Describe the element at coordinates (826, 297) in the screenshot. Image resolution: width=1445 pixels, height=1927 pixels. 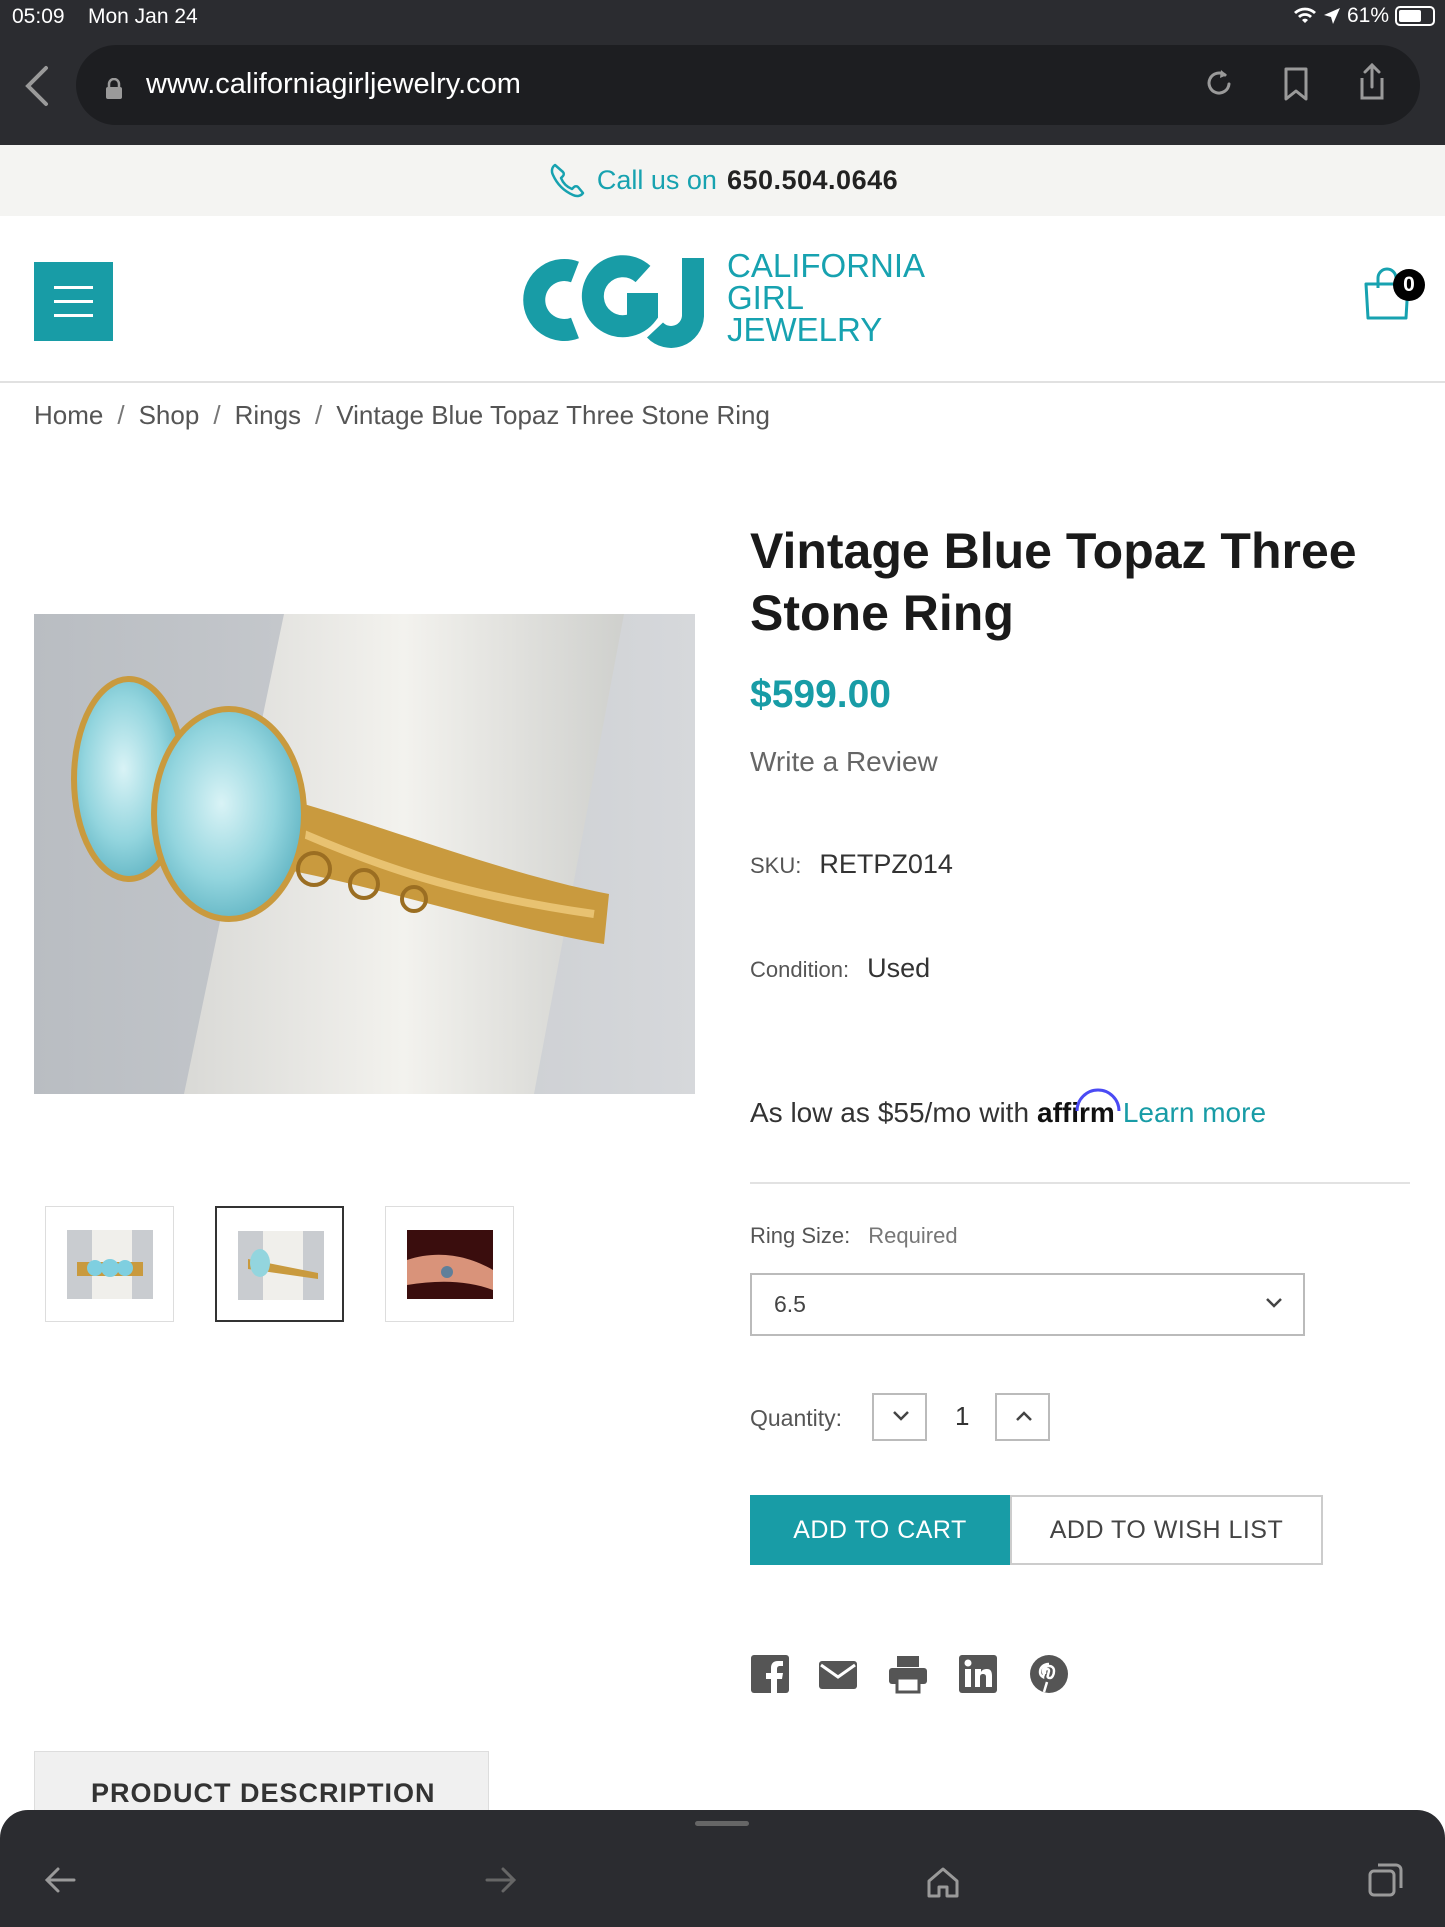
I see `logo-wordmark: CALIFORNIA GIRL JEWELRY` at that location.